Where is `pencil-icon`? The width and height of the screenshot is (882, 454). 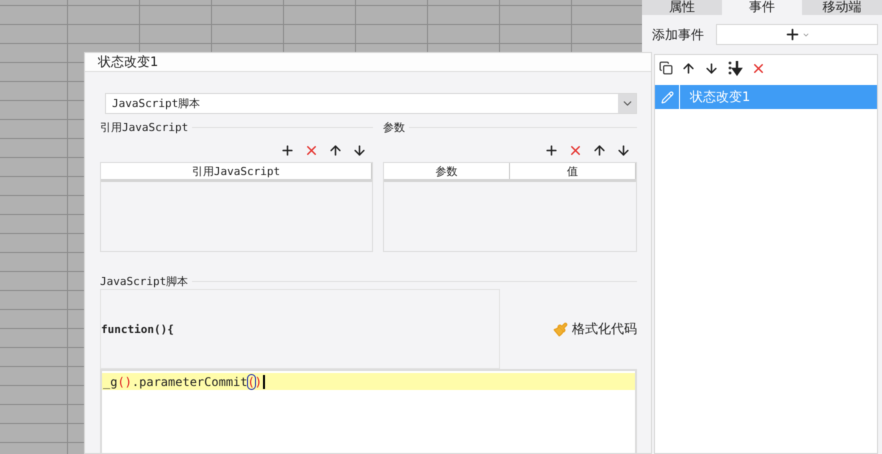
pencil-icon is located at coordinates (667, 97).